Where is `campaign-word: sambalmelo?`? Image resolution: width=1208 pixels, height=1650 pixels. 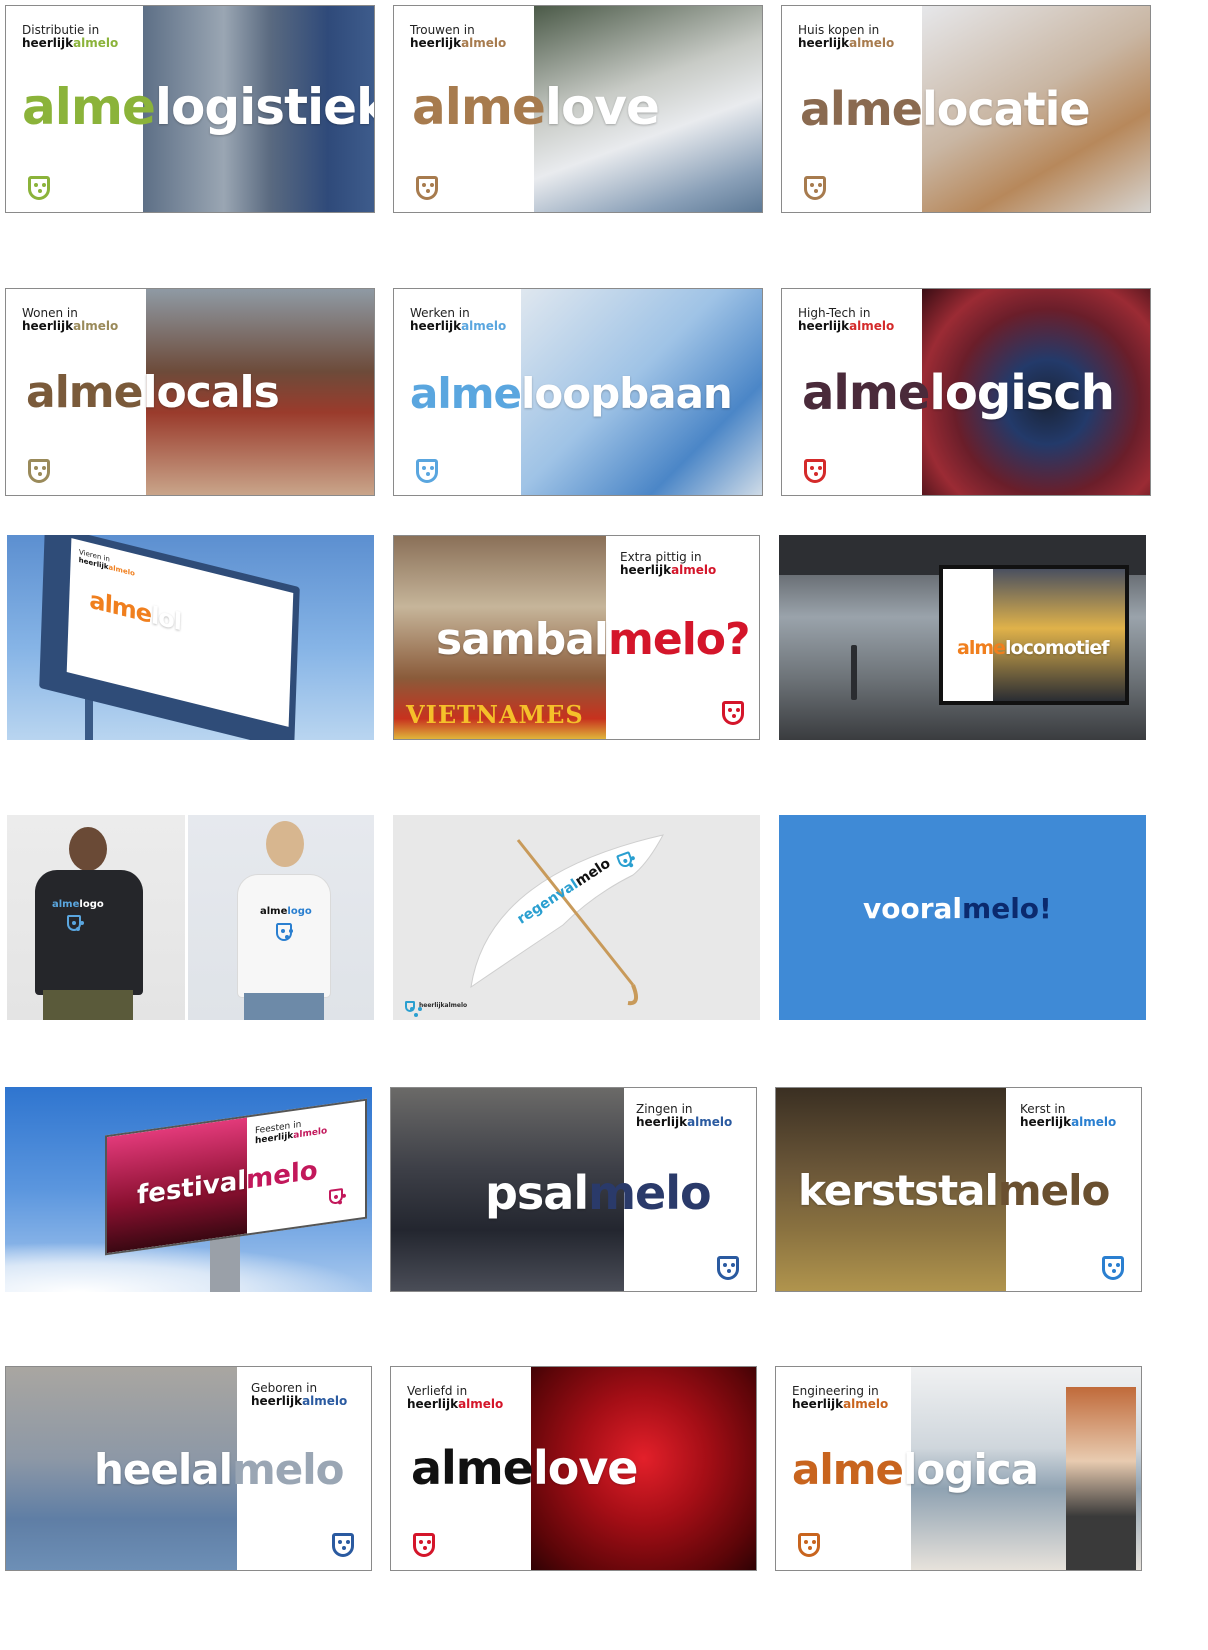 campaign-word: sambalmelo? is located at coordinates (593, 639).